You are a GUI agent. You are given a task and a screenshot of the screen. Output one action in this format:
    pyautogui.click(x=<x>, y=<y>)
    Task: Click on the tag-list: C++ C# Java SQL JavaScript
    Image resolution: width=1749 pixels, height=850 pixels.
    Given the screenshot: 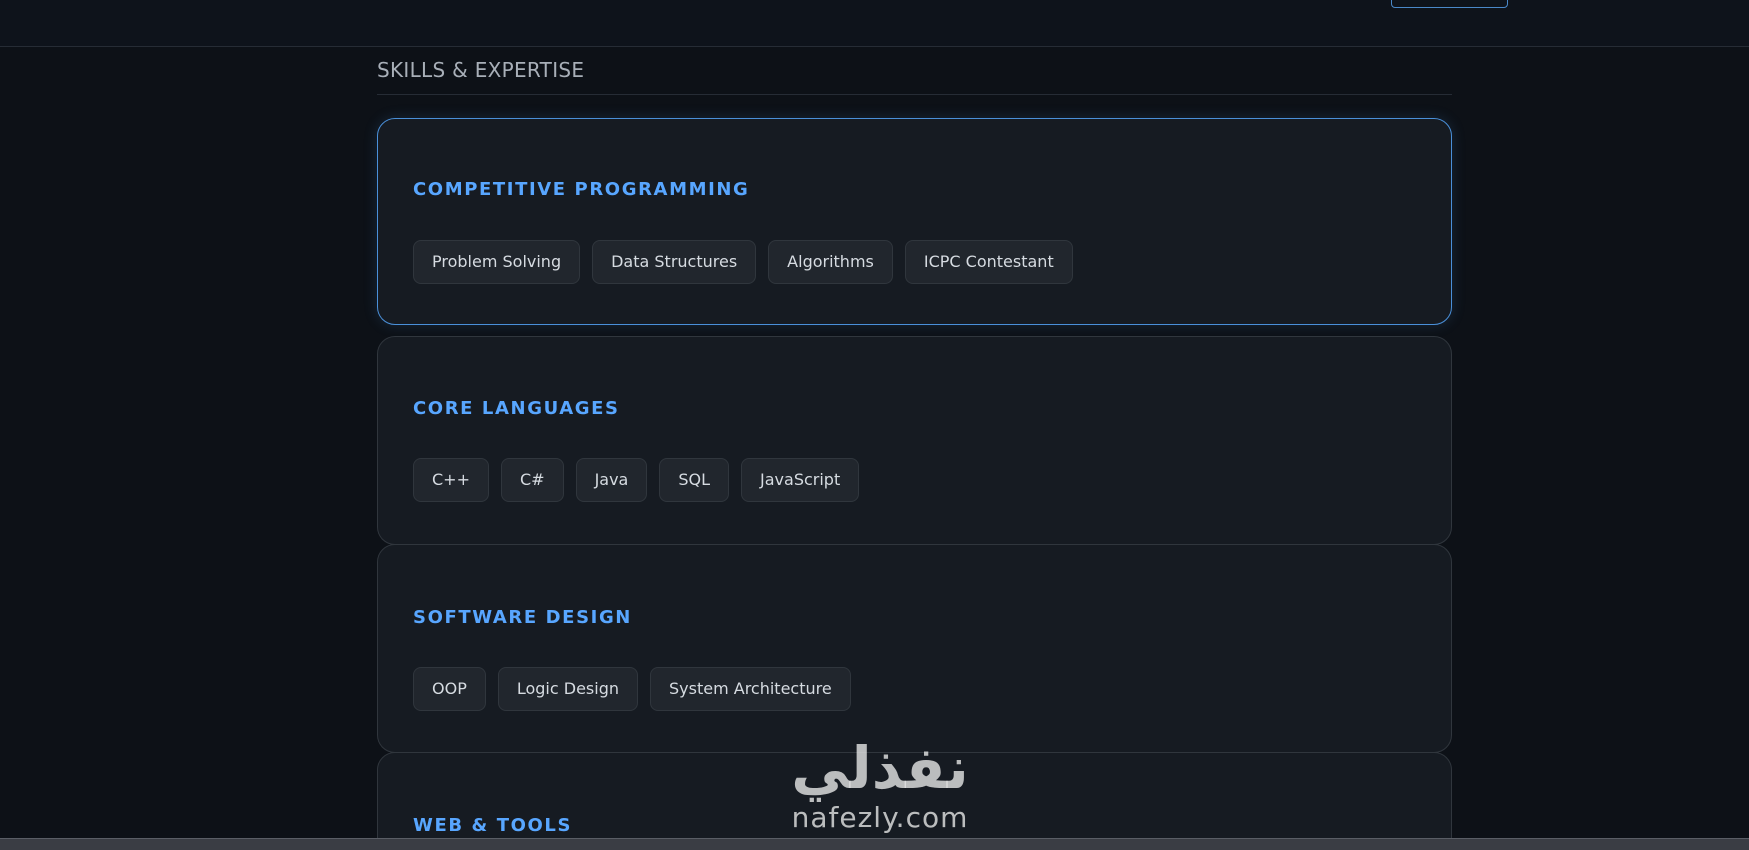 What is the action you would take?
    pyautogui.click(x=636, y=480)
    